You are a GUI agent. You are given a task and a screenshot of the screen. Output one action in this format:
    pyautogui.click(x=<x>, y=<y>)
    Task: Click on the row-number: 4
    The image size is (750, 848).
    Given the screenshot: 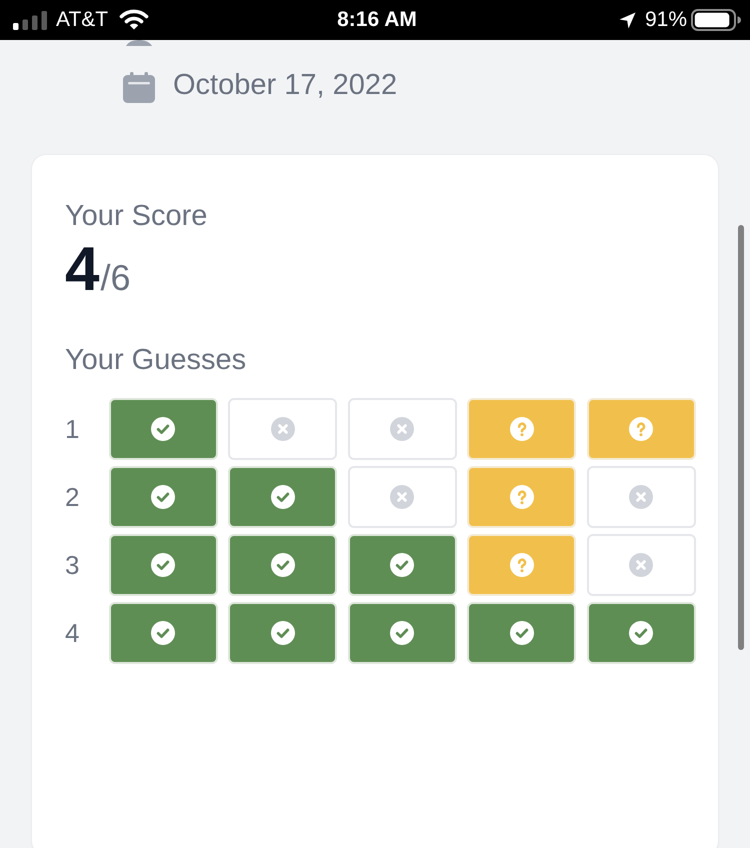 What is the action you would take?
    pyautogui.click(x=72, y=633)
    